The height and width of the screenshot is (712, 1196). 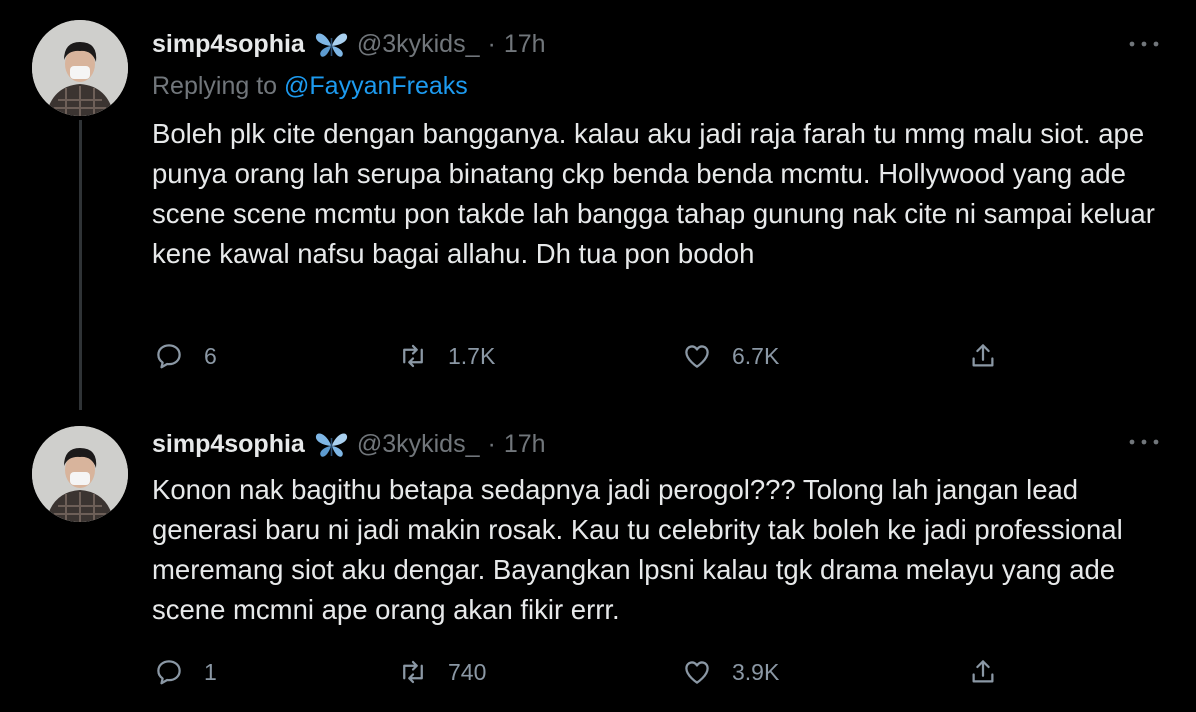 What do you see at coordinates (472, 355) in the screenshot?
I see `retweet-count: 1.7K` at bounding box center [472, 355].